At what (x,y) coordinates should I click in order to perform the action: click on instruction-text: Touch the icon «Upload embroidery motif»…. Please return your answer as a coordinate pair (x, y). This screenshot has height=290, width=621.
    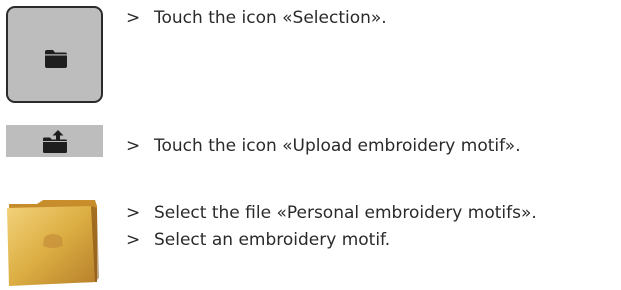
    Looking at the image, I should click on (337, 146).